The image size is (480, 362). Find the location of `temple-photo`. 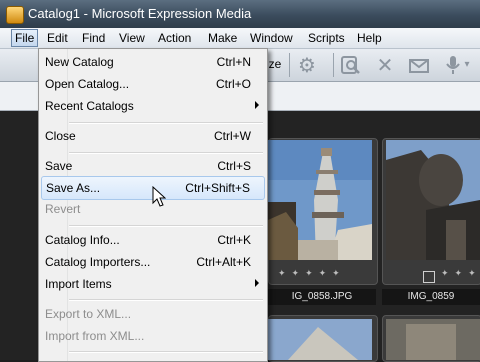

temple-photo is located at coordinates (320, 200).